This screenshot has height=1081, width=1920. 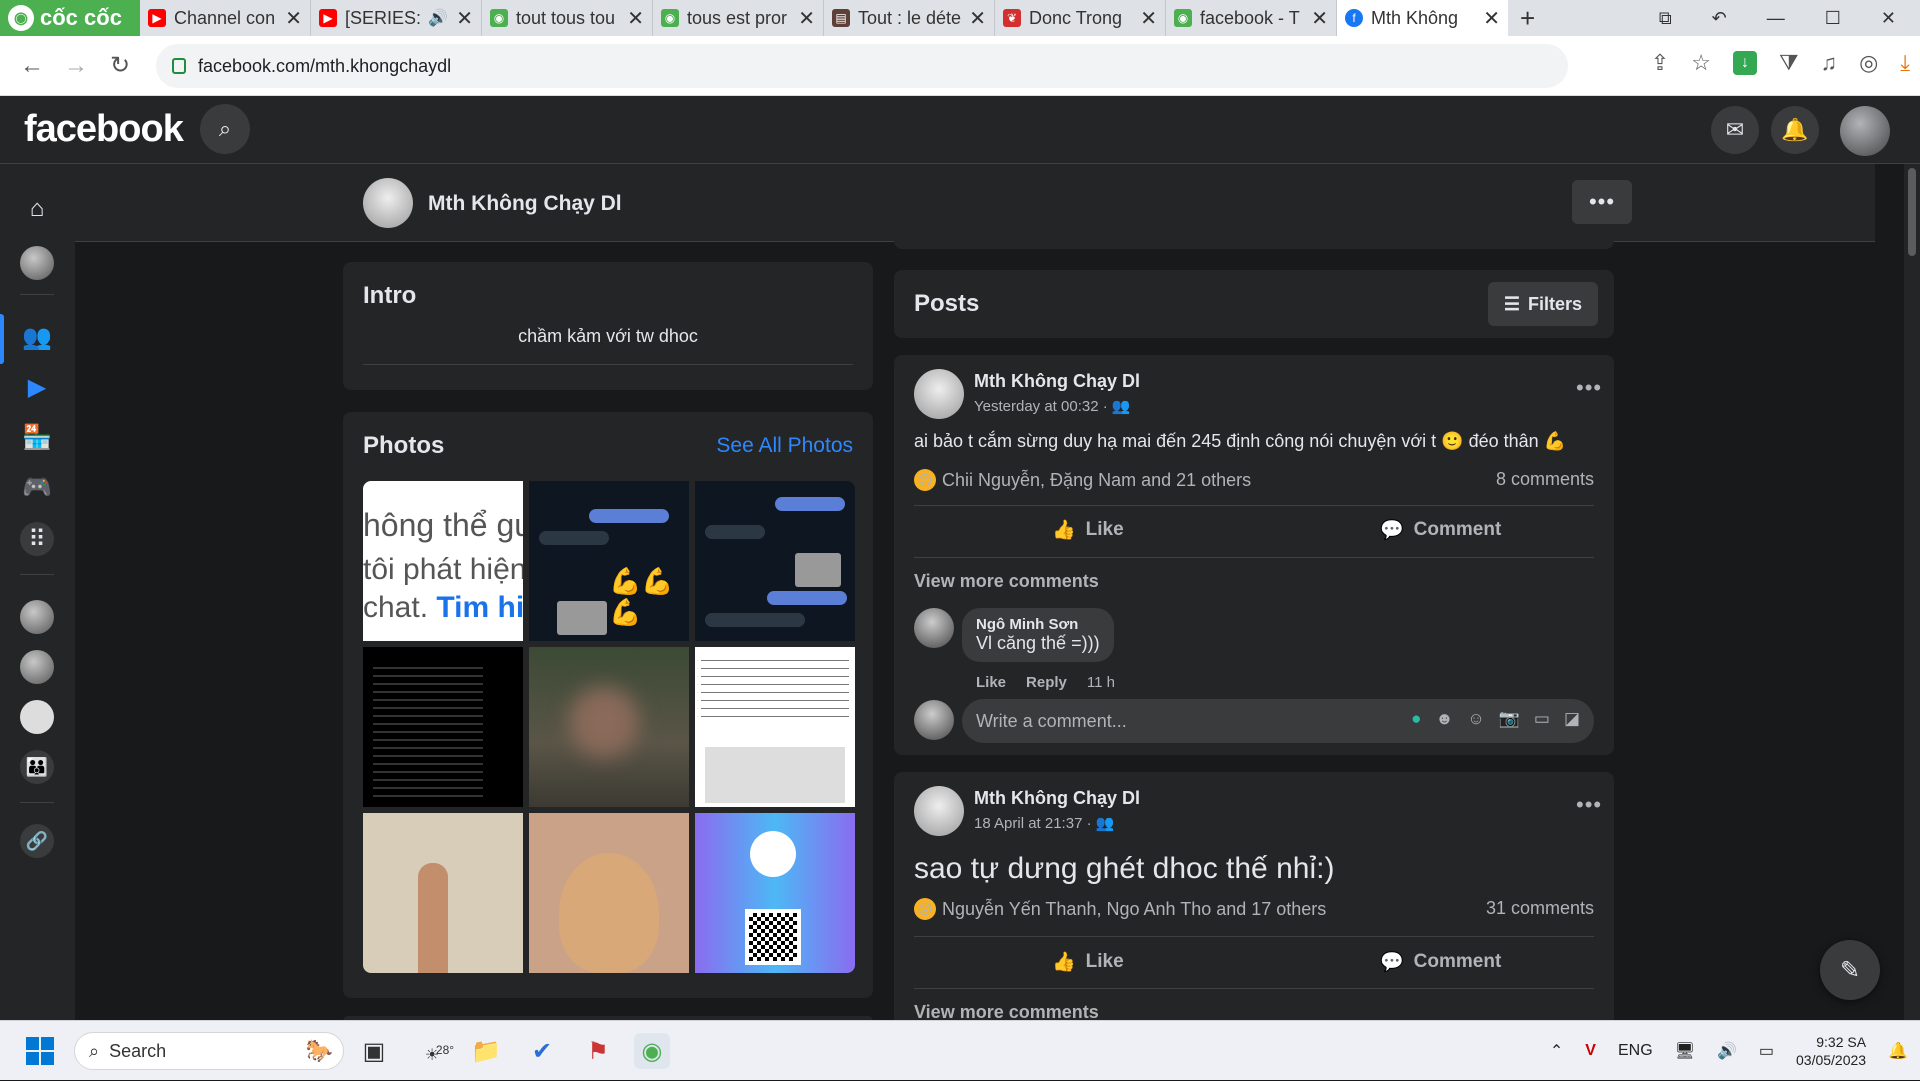 What do you see at coordinates (388, 203) in the screenshot?
I see `profile-avatar` at bounding box center [388, 203].